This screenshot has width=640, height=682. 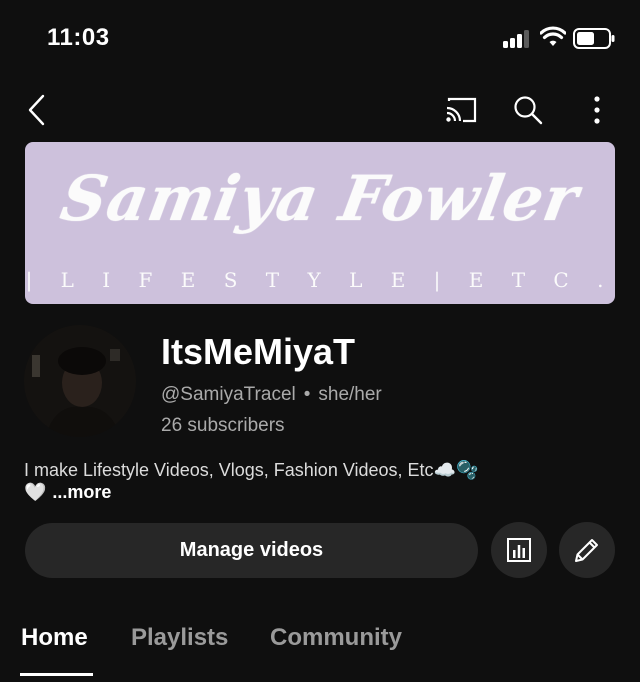 I want to click on subscriber-count: 26 subscribers, so click(x=223, y=425).